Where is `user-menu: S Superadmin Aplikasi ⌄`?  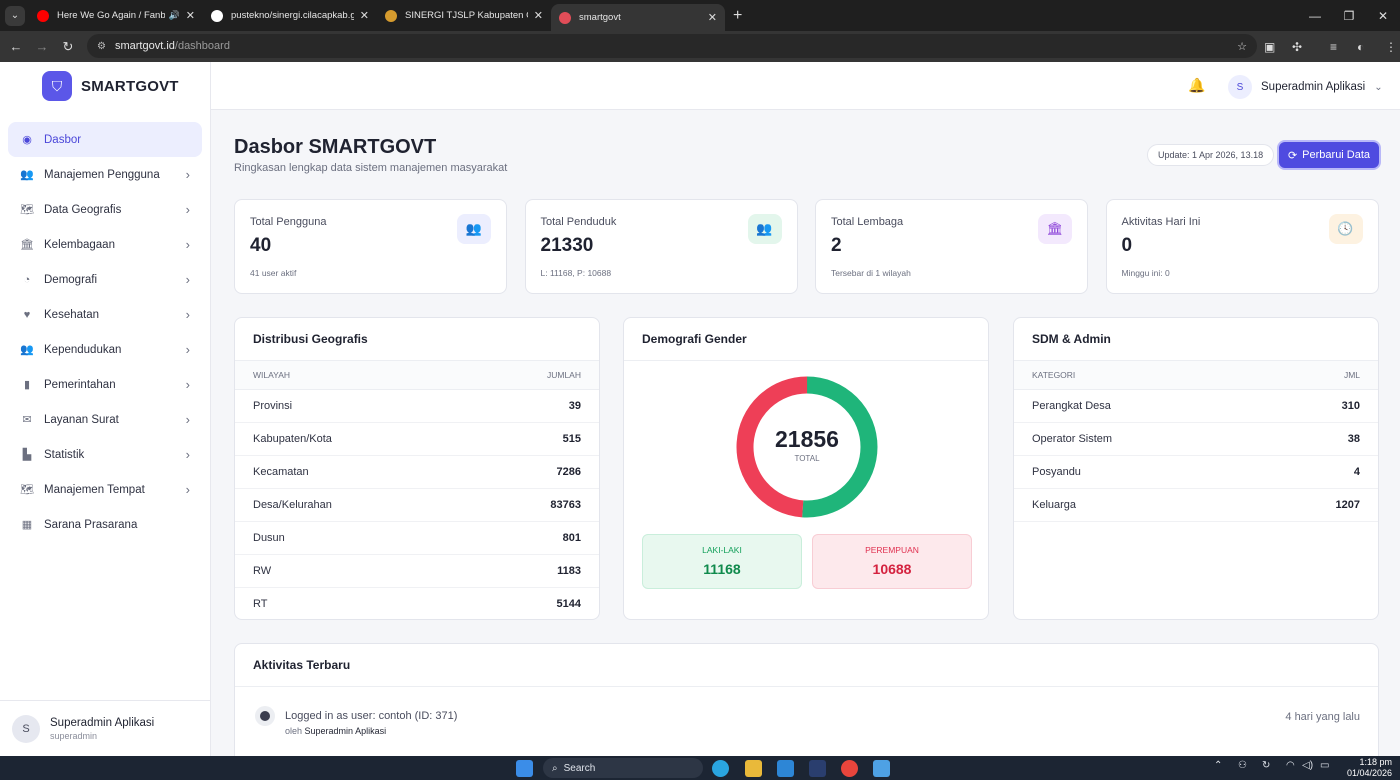
user-menu: S Superadmin Aplikasi ⌄ is located at coordinates (1305, 87).